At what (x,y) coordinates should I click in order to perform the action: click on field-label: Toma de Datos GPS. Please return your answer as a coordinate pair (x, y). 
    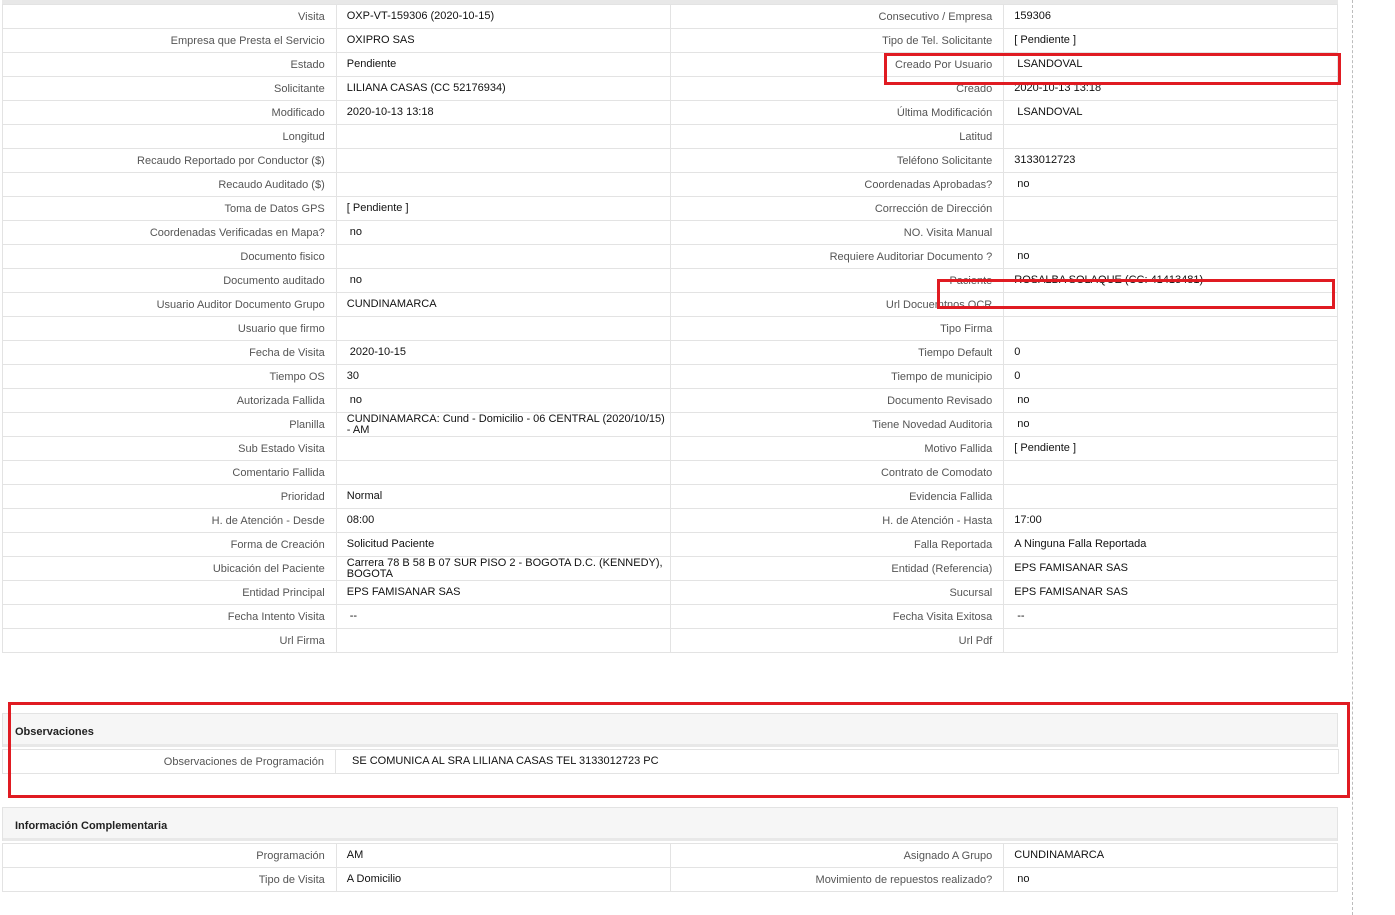
    Looking at the image, I should click on (169, 208).